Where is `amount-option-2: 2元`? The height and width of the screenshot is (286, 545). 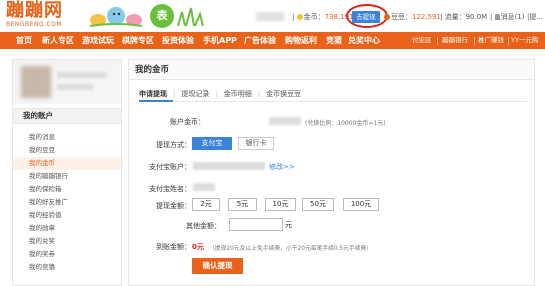 amount-option-2: 2元 is located at coordinates (206, 204).